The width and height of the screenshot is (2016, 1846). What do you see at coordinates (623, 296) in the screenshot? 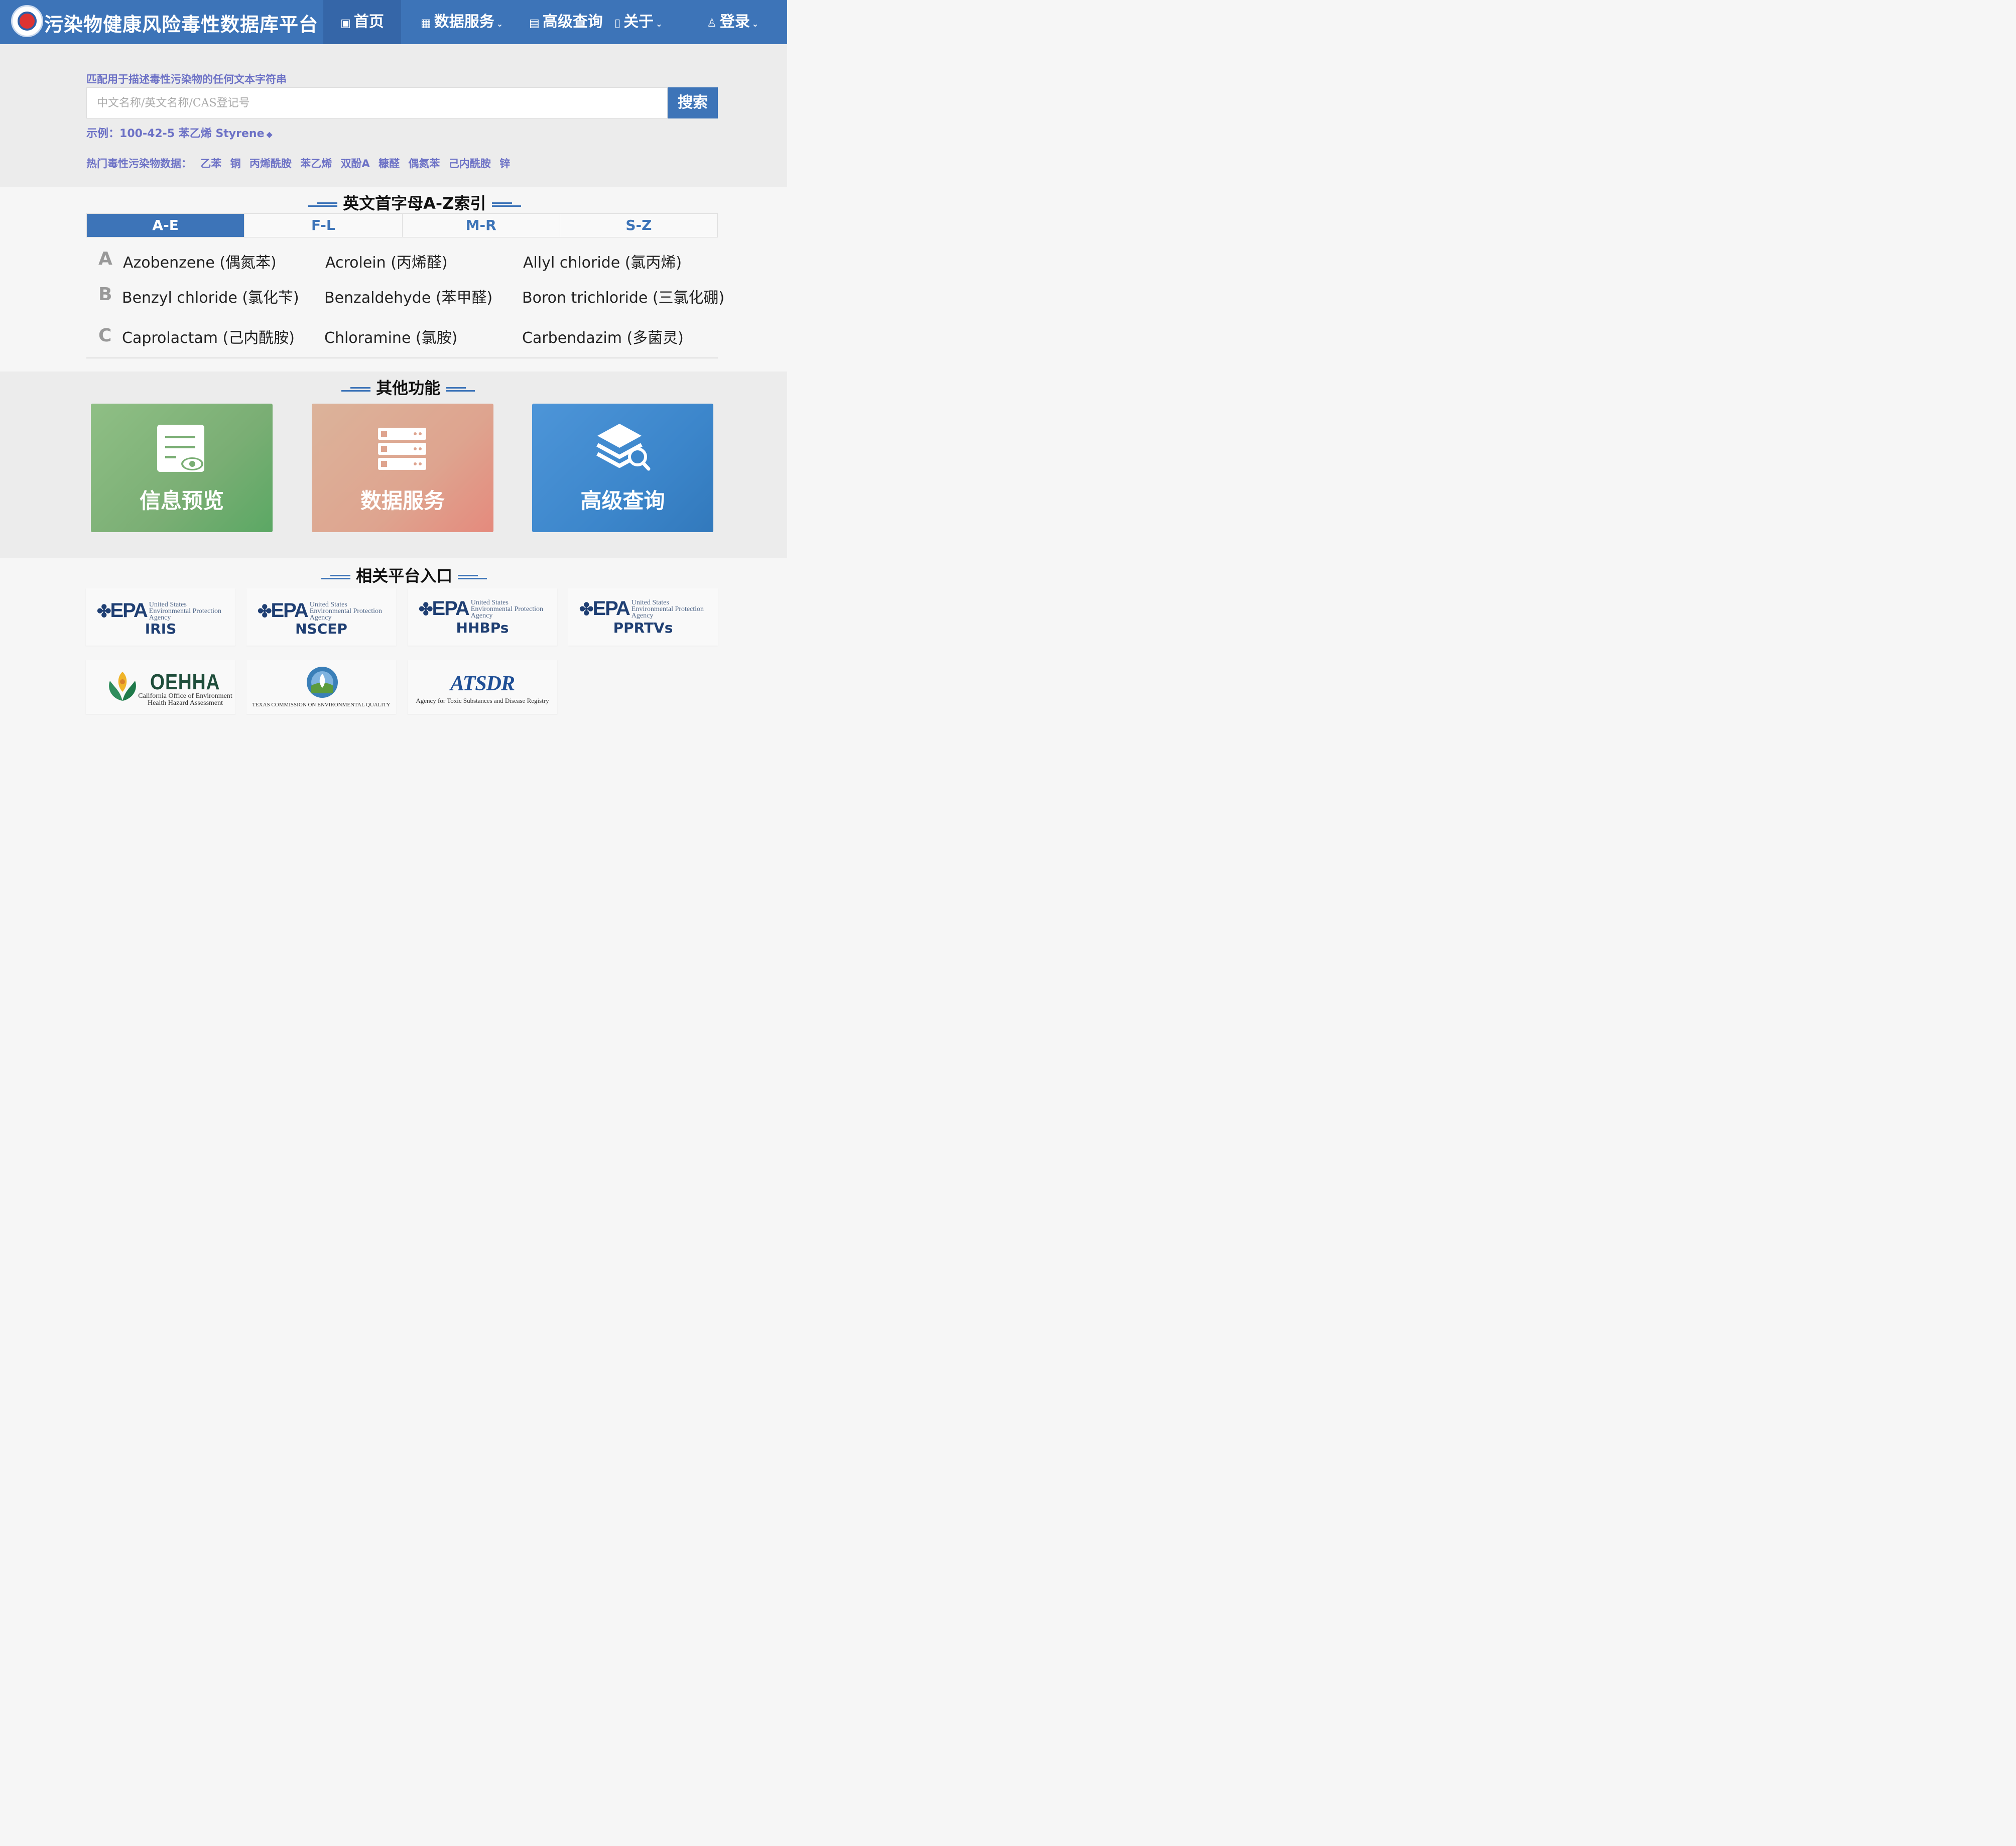
I see `chemical-link: Boron trichloride (三氯化硼)` at bounding box center [623, 296].